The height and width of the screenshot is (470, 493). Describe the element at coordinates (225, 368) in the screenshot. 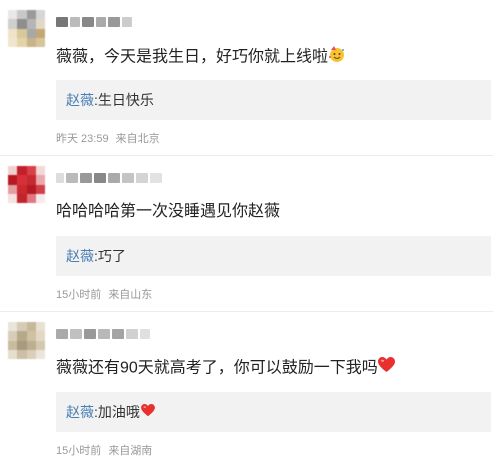

I see `comment-text: 薇薇还有90天就高考了，你可以鼓励一下我吗` at that location.